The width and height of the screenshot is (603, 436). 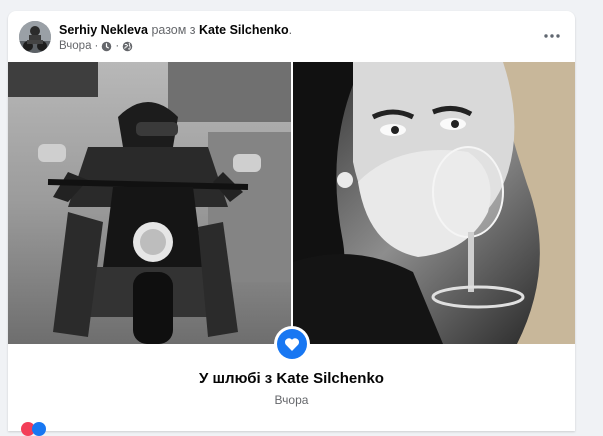 I want to click on heart-icon, so click(x=292, y=344).